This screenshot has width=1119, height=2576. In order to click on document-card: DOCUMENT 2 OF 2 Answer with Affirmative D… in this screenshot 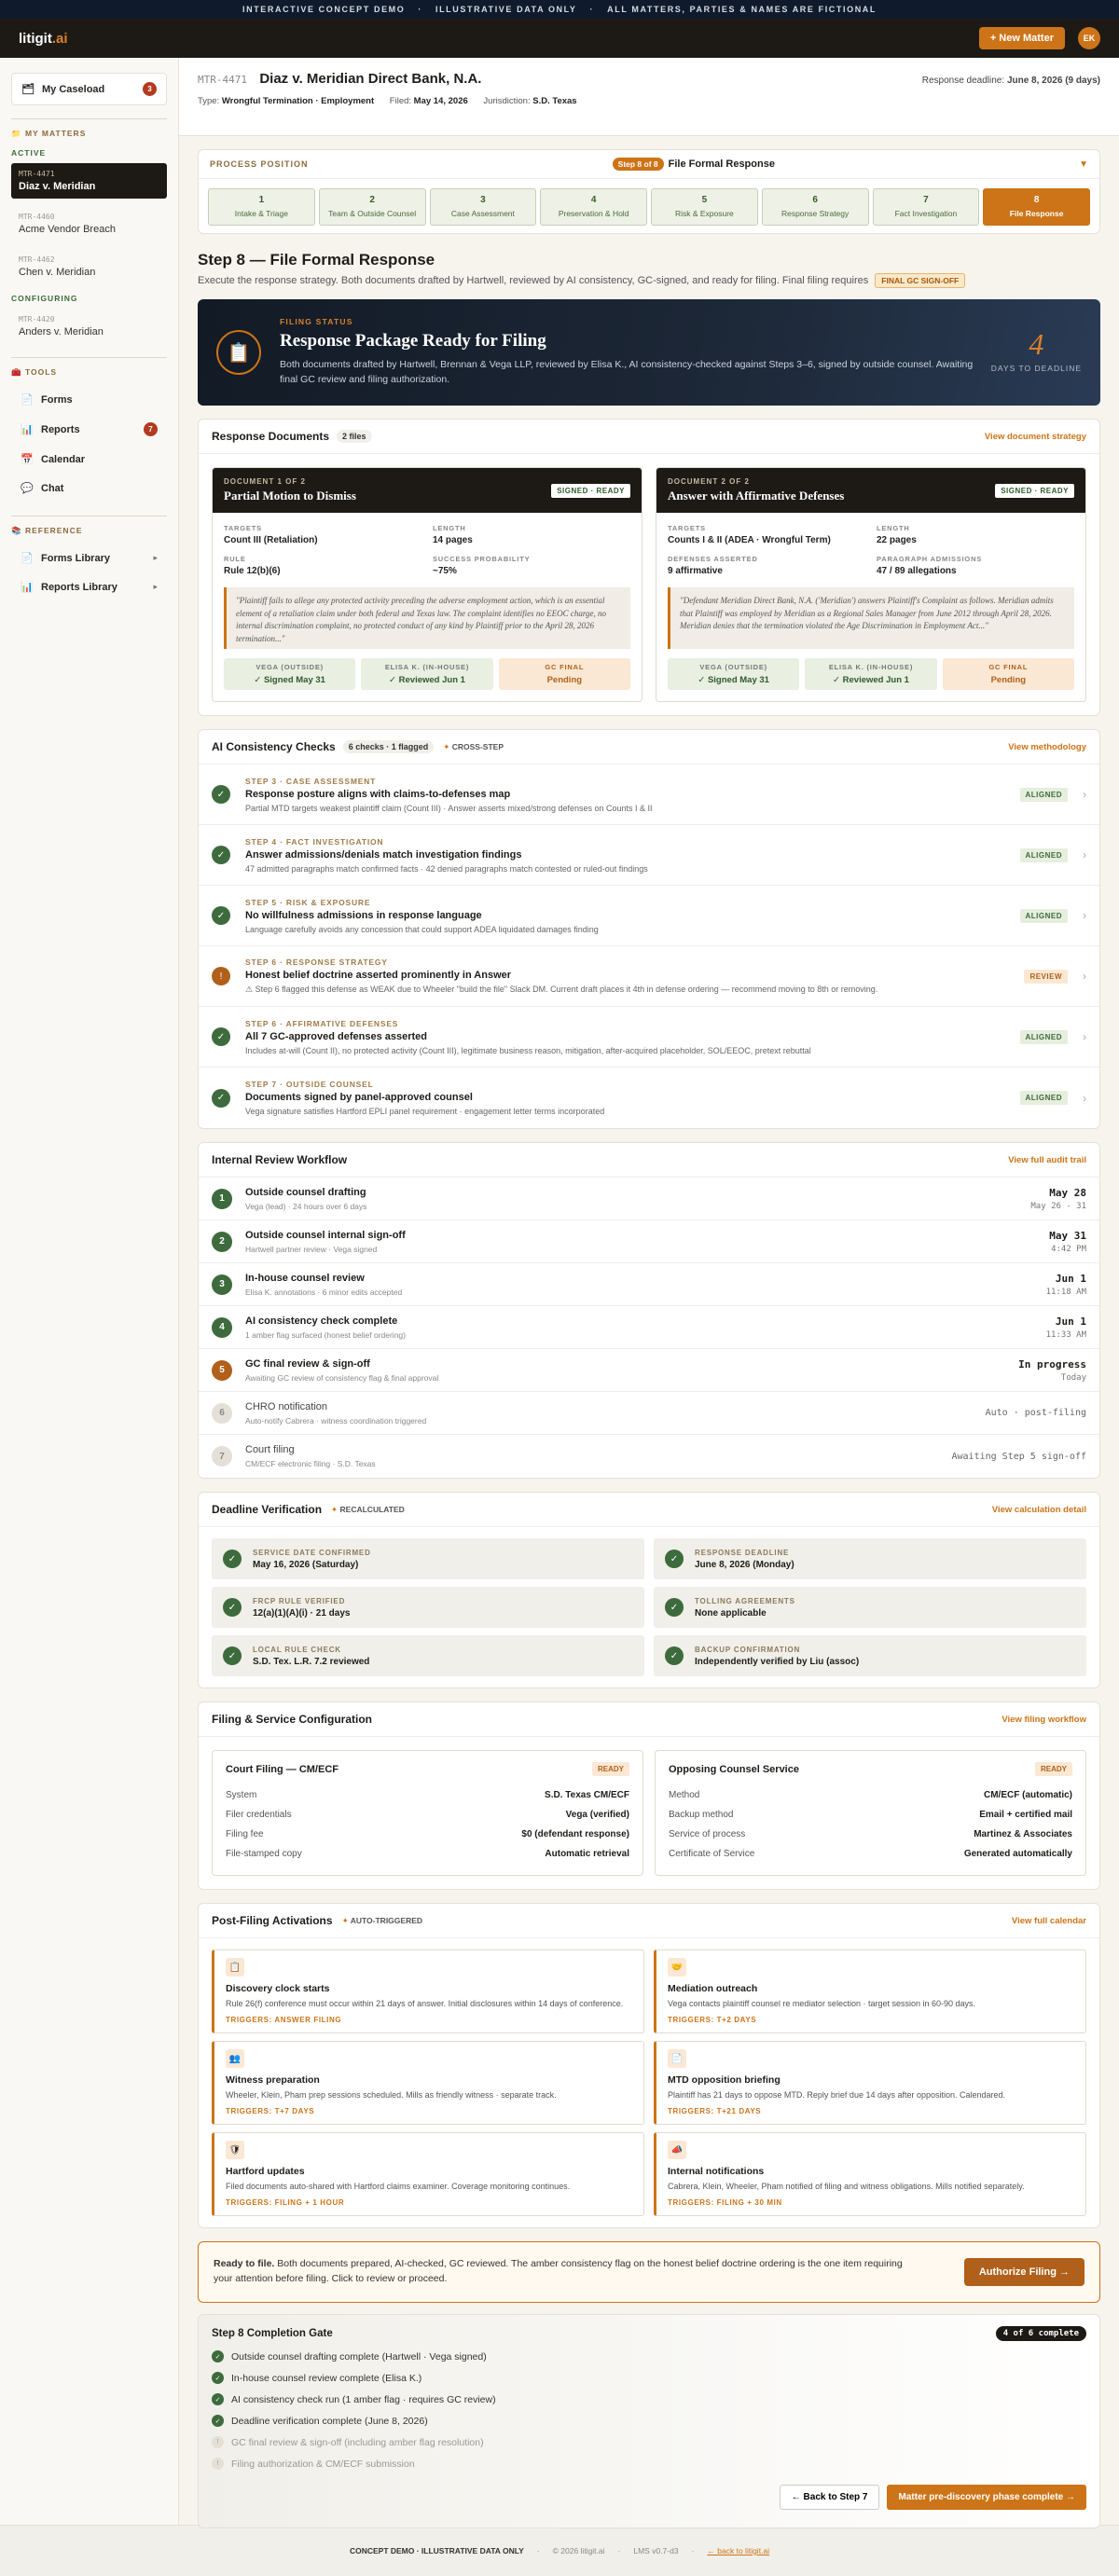, I will do `click(871, 584)`.